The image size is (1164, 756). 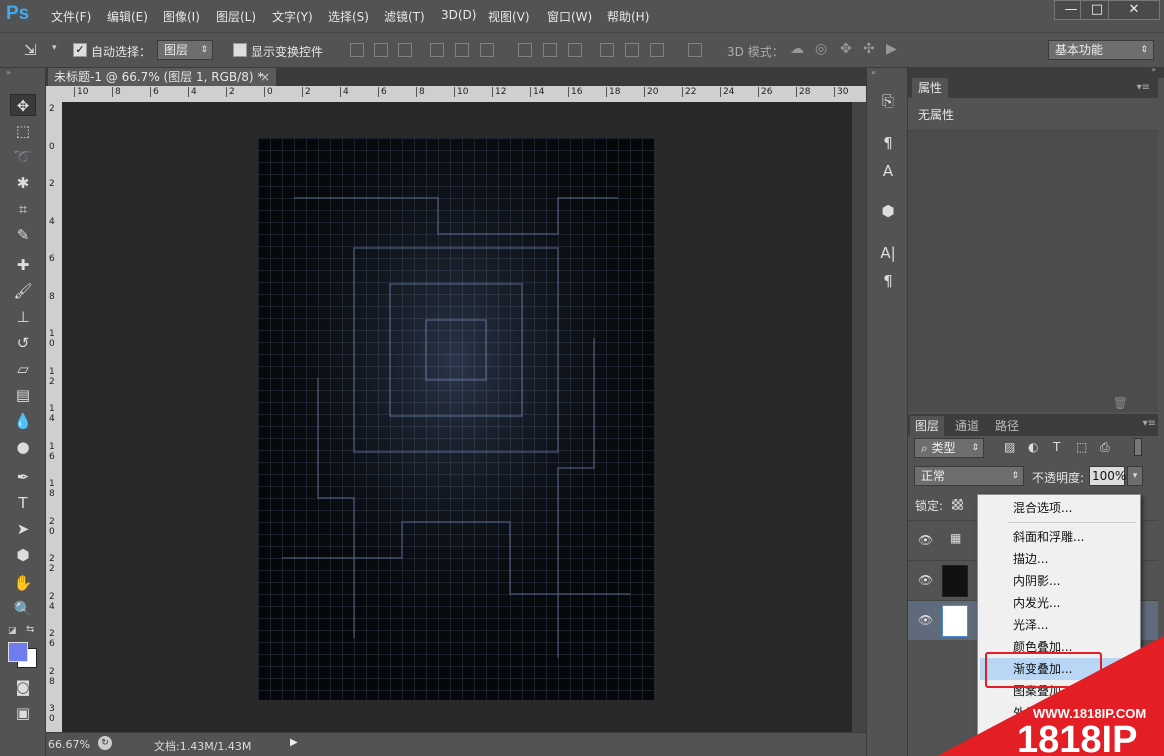 What do you see at coordinates (525, 50) in the screenshot?
I see `distribute-top-icon` at bounding box center [525, 50].